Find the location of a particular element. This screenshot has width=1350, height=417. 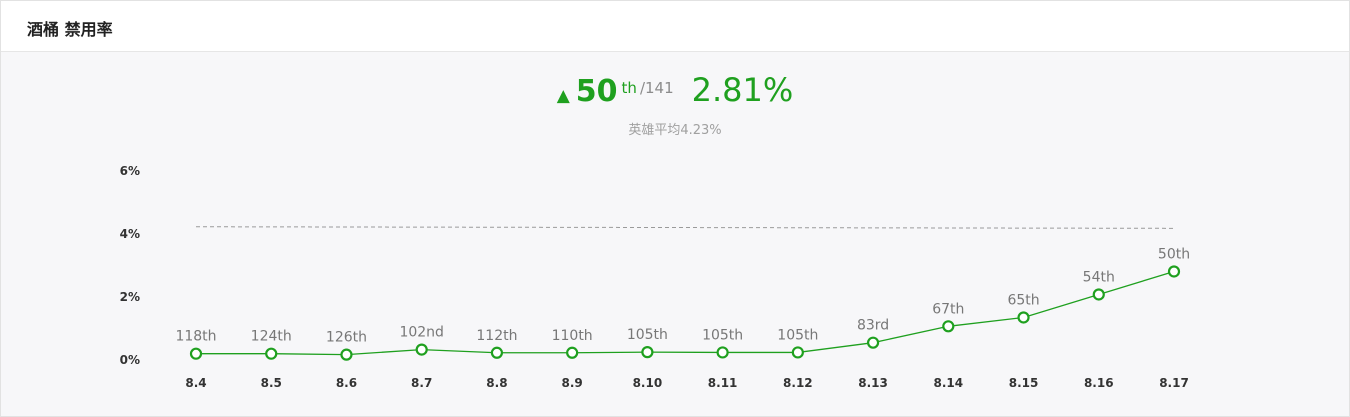

x-tick-label: 8.5 is located at coordinates (271, 383).